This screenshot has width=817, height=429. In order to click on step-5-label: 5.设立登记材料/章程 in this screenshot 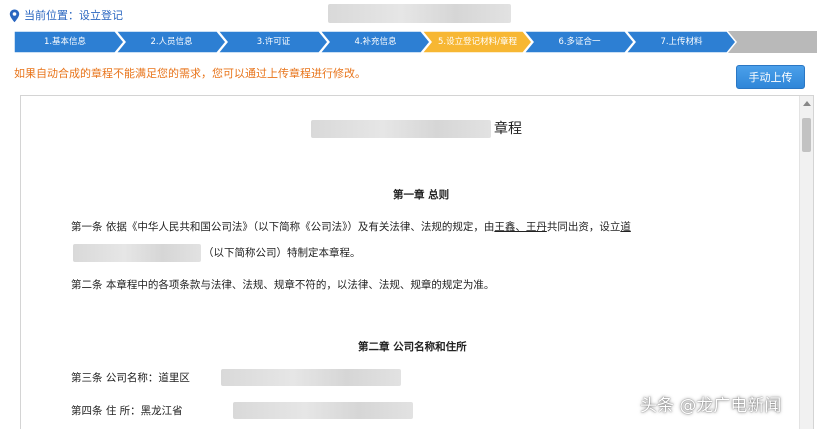, I will do `click(477, 42)`.